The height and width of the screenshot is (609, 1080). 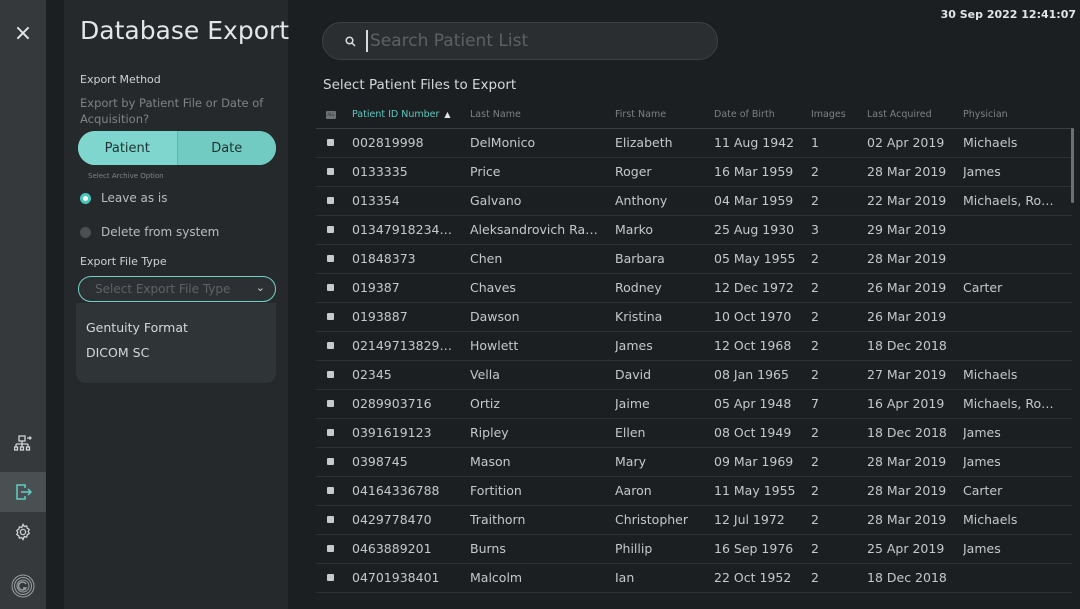 I want to click on cell-physician: James, so click(x=1017, y=172).